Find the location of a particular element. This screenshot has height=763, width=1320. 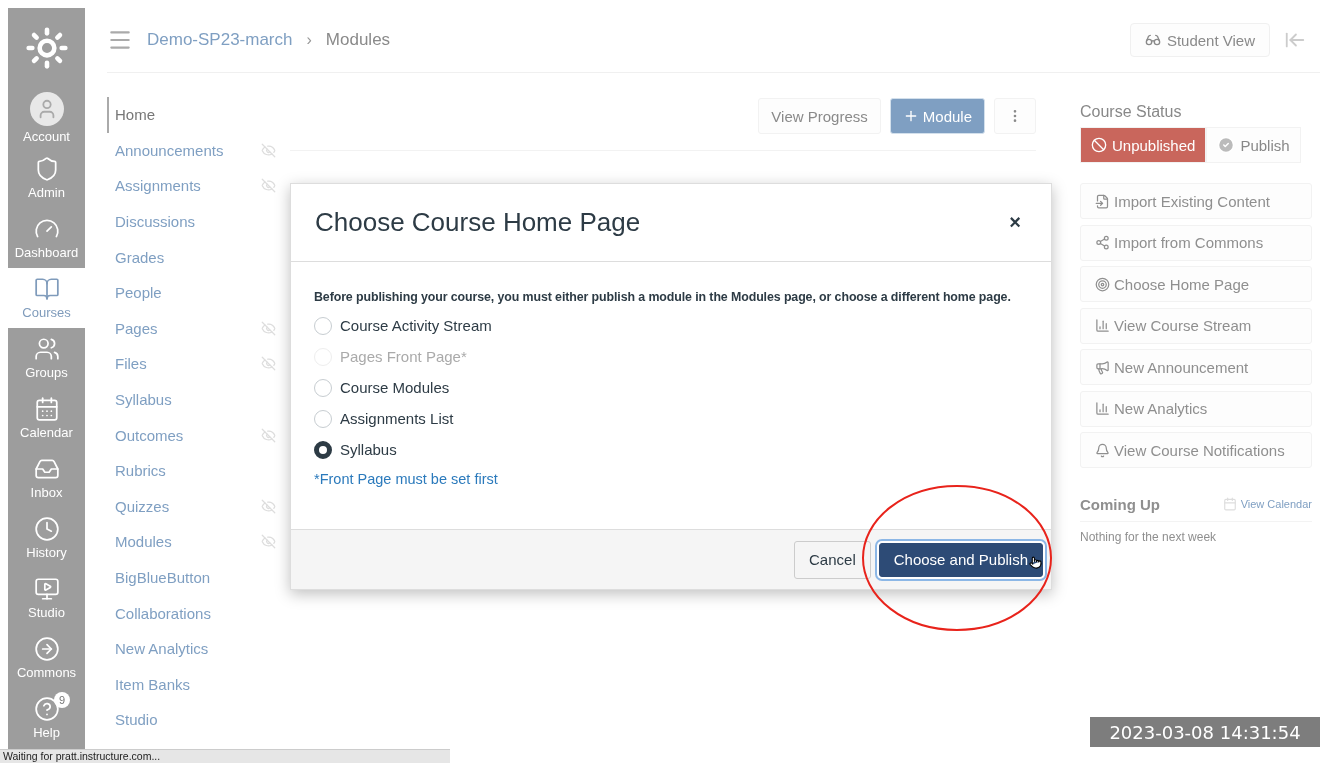

course-nav-item: Rubrics is located at coordinates (198, 470).